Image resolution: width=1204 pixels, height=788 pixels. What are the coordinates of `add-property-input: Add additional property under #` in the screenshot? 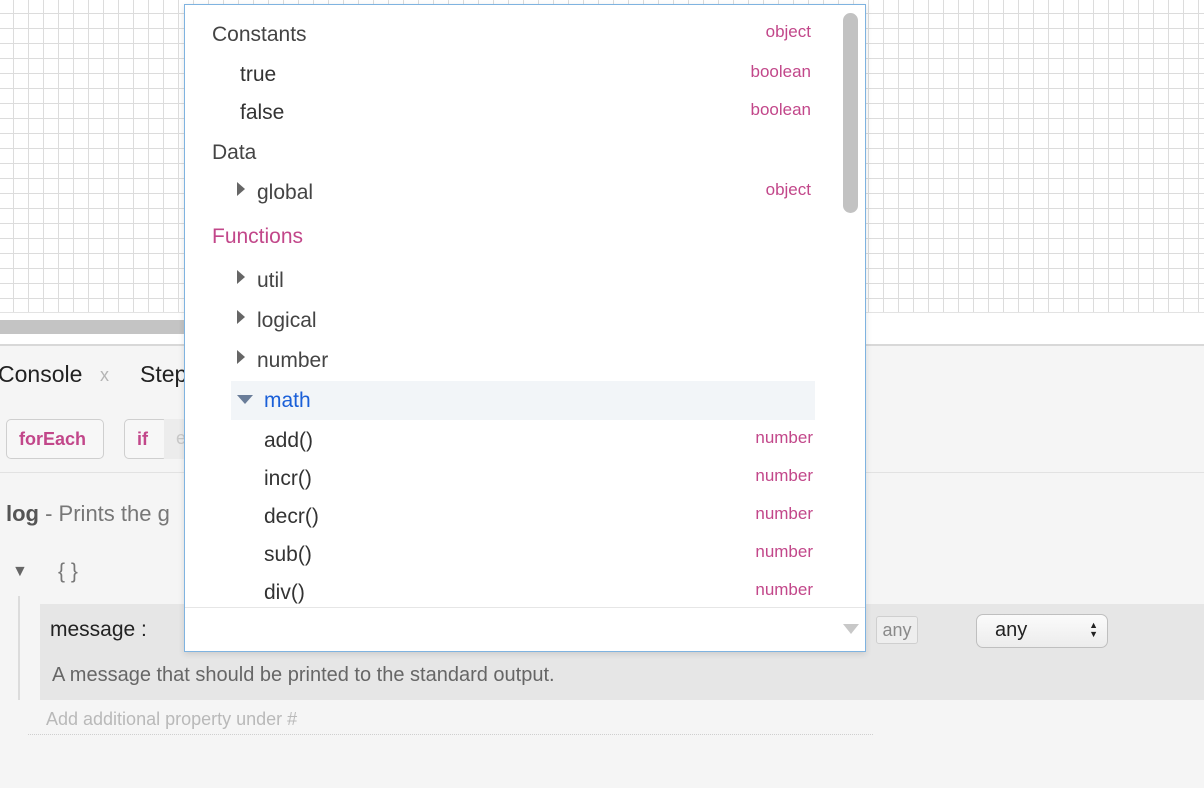 It's located at (171, 719).